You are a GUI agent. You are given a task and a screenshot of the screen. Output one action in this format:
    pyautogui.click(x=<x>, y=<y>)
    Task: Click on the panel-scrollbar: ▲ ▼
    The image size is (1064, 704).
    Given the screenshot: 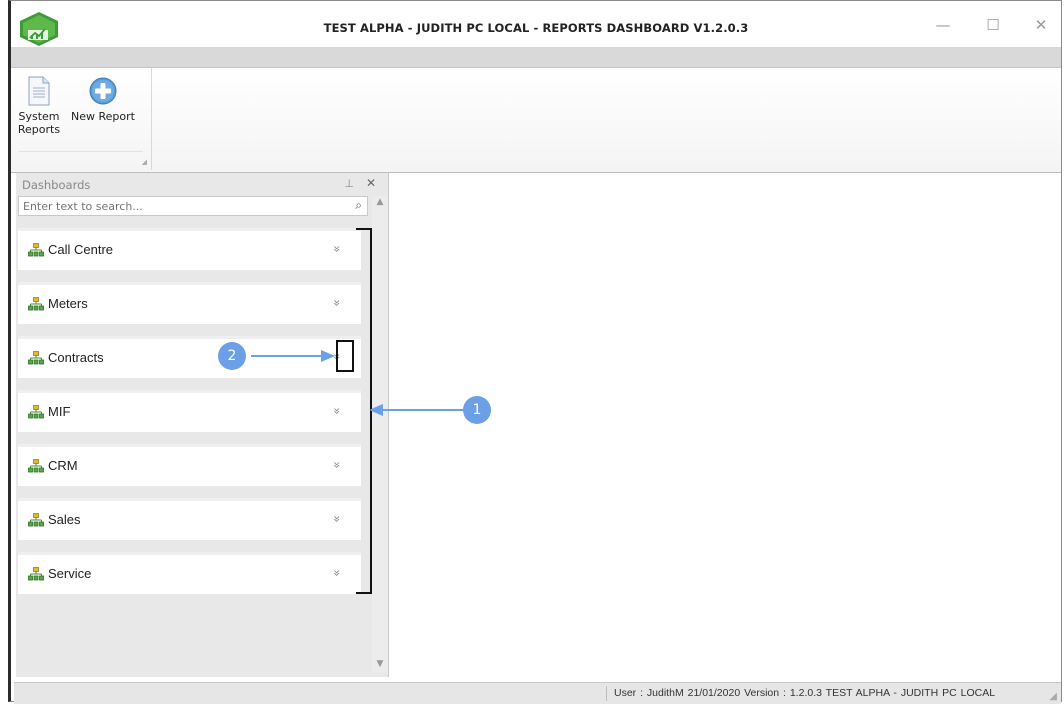 What is the action you would take?
    pyautogui.click(x=380, y=434)
    